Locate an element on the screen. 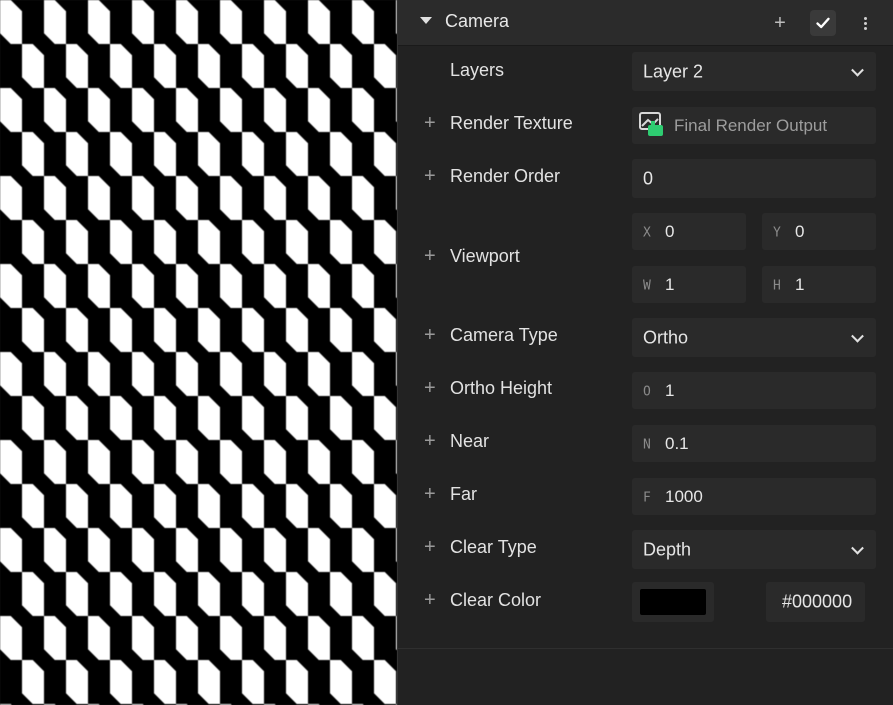  ortho-height-prefix: O is located at coordinates (647, 391).